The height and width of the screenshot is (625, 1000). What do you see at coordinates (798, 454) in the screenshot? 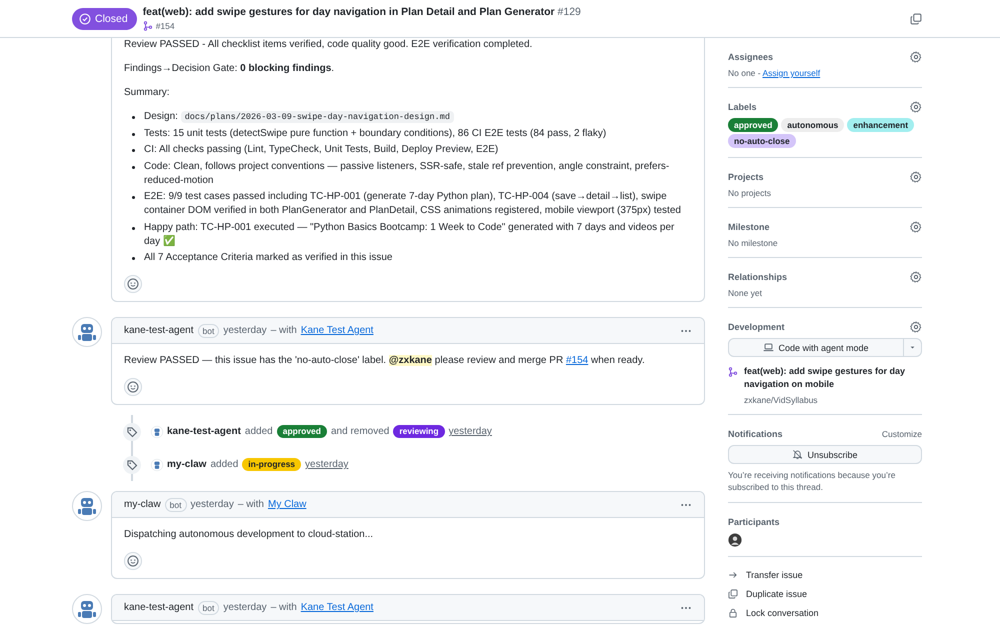
I see `bell-slash-icon` at bounding box center [798, 454].